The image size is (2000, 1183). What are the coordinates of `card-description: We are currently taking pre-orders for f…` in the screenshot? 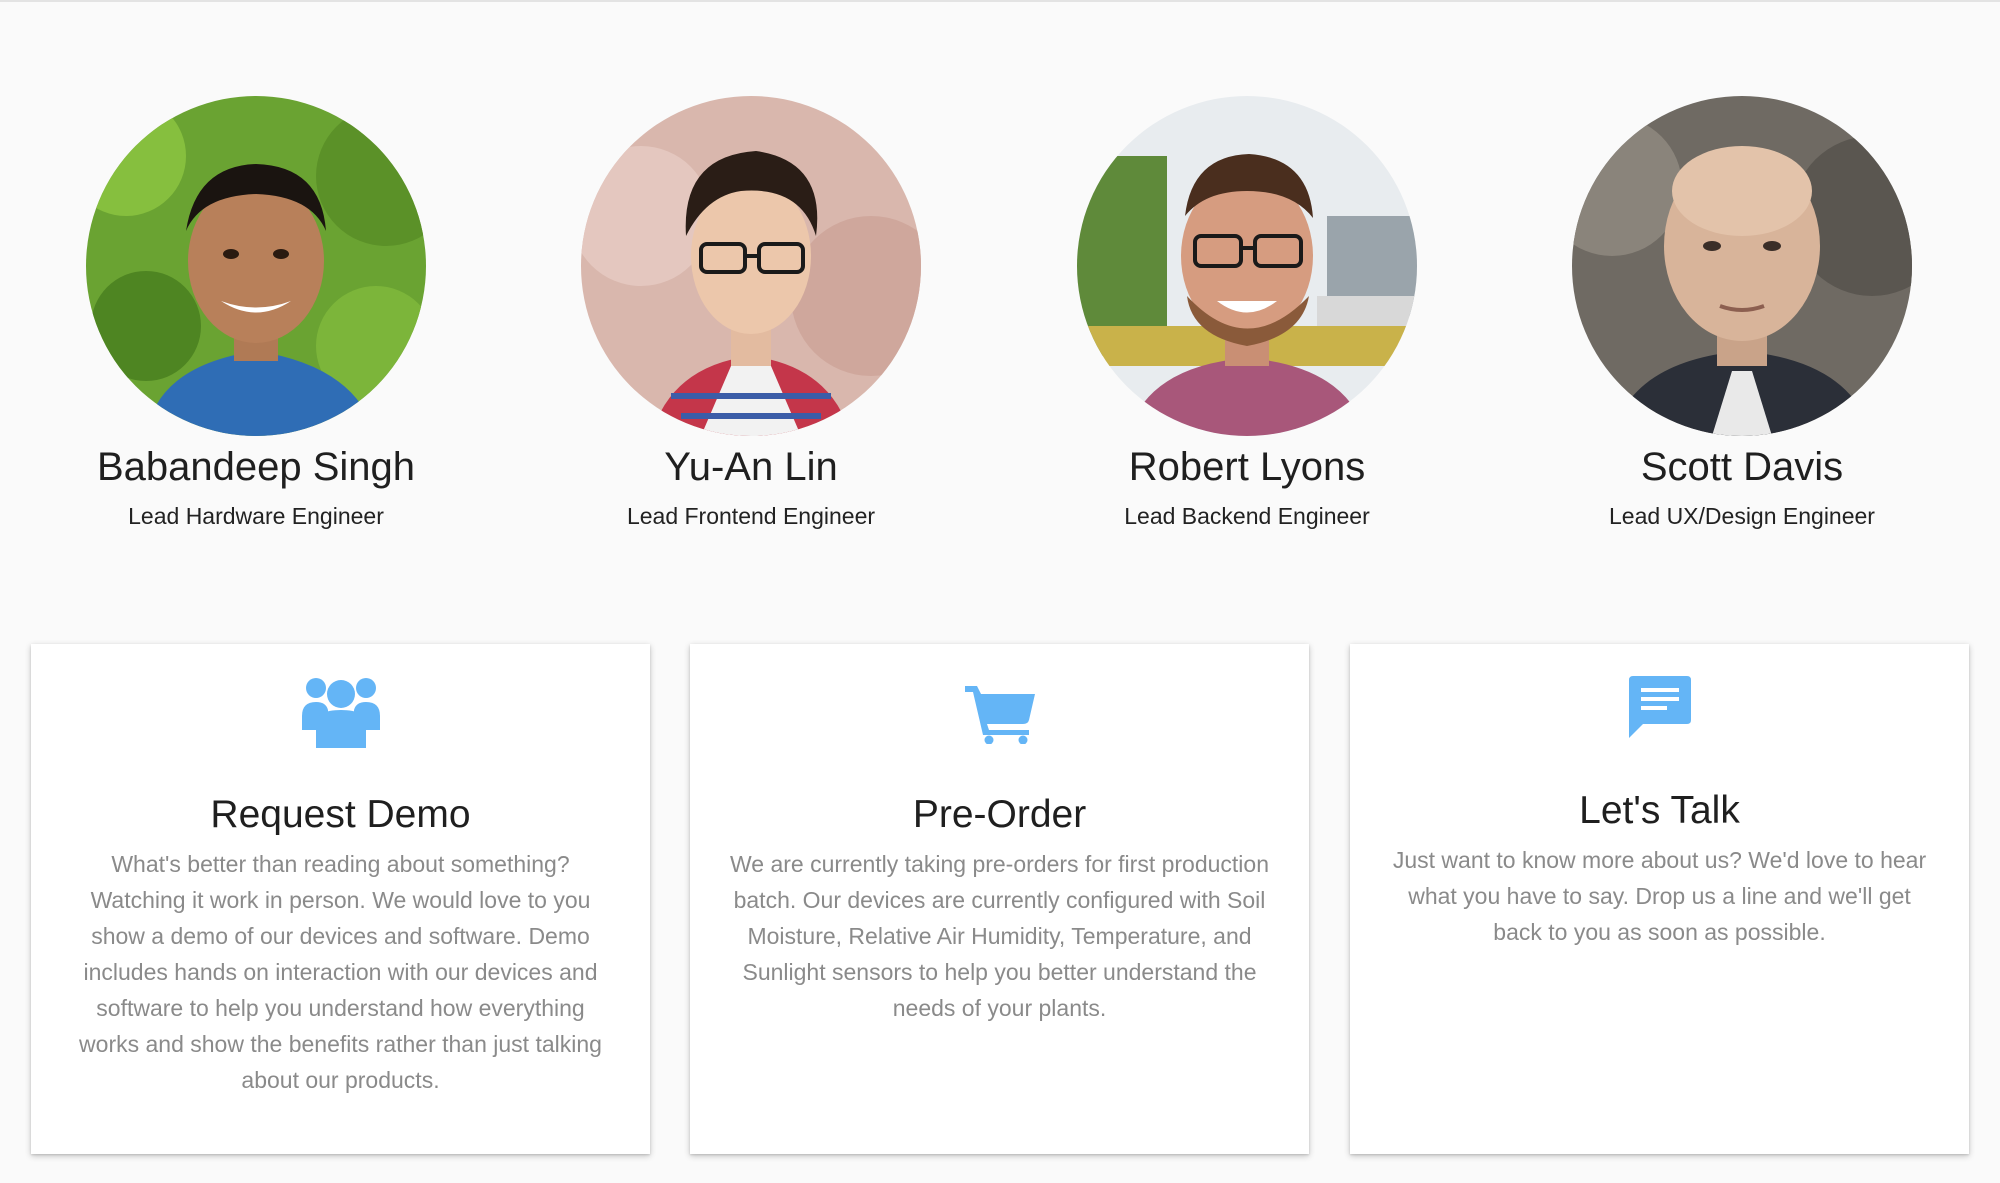 It's located at (999, 936).